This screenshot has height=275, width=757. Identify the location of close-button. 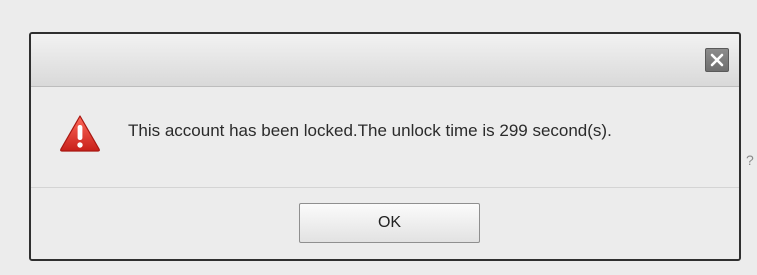
(717, 60).